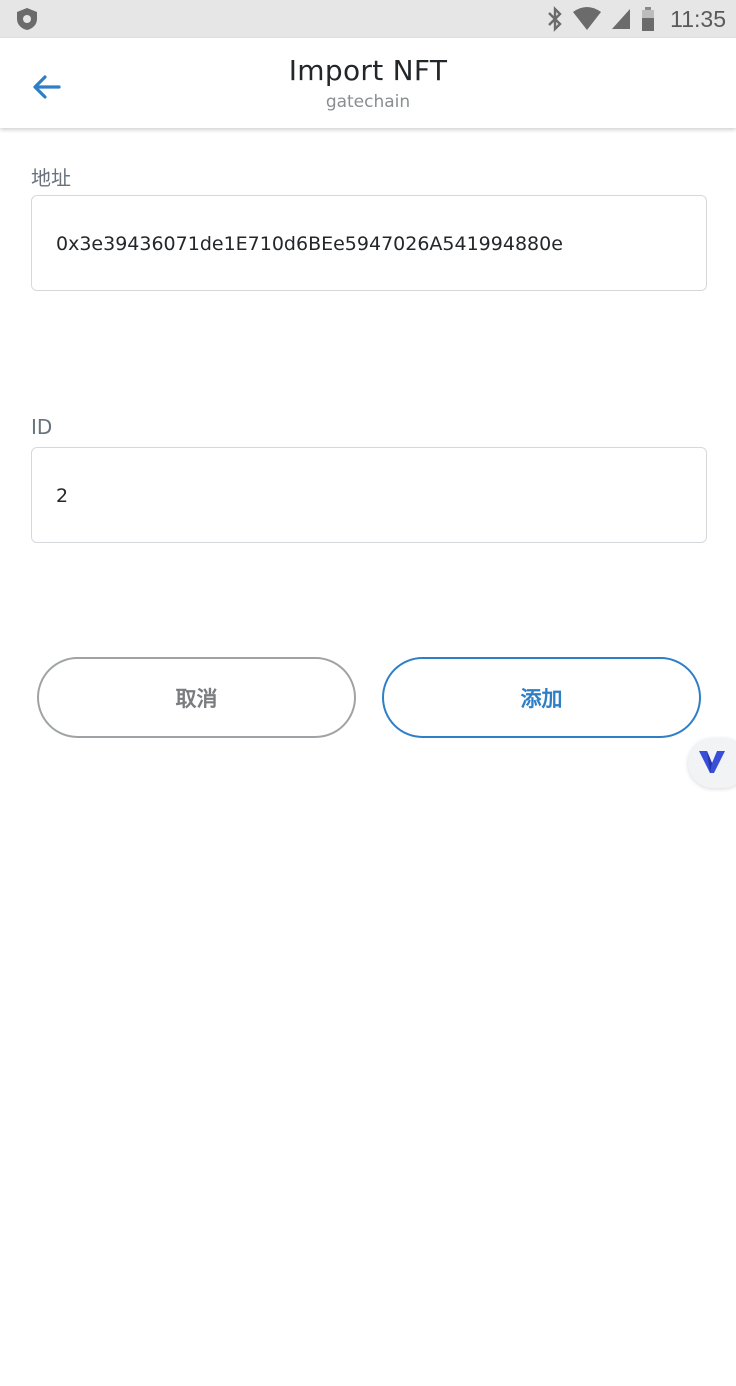 Image resolution: width=736 pixels, height=1386 pixels. I want to click on address-input, so click(366, 244).